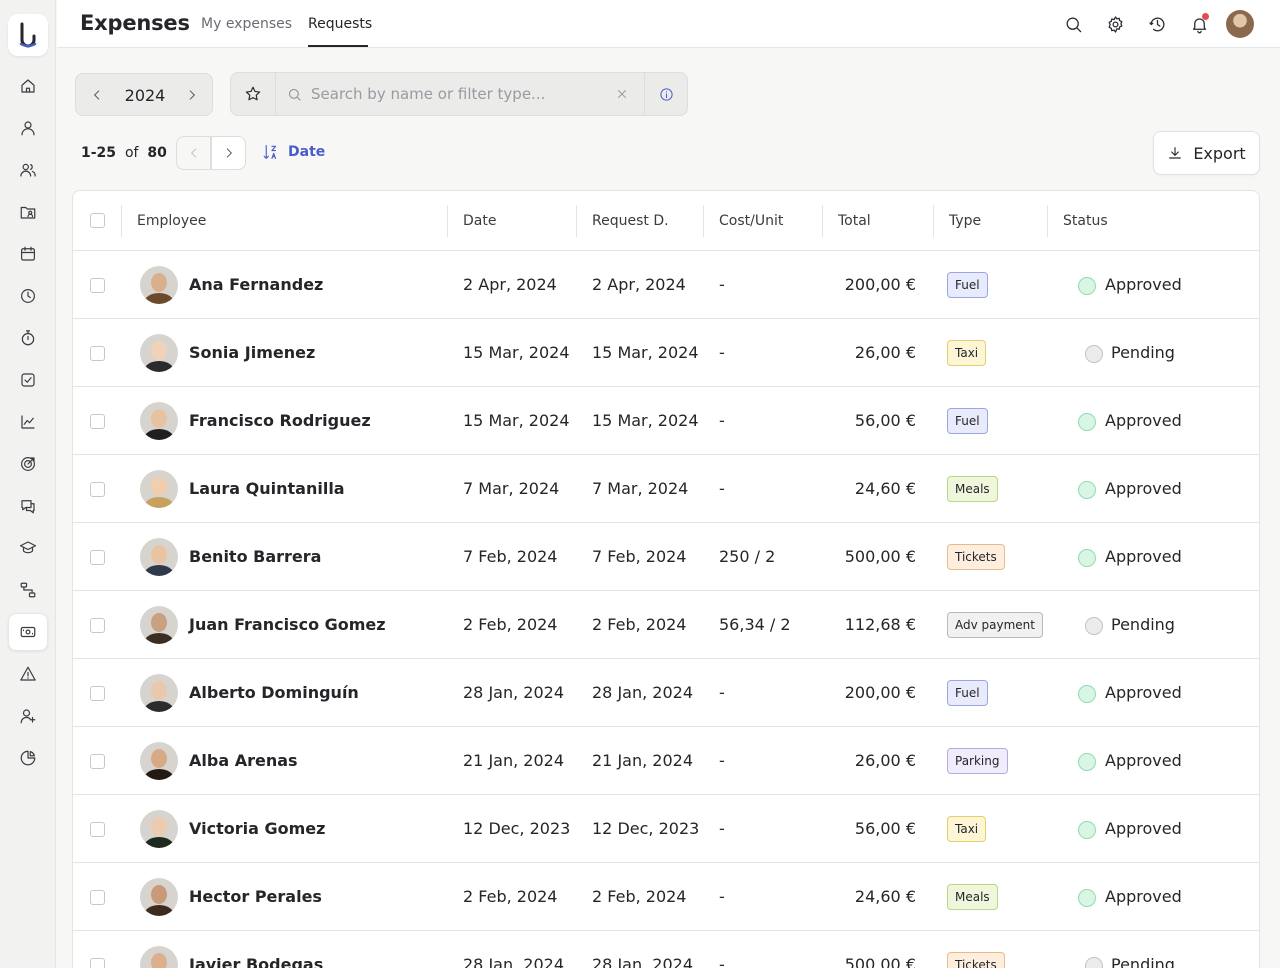 This screenshot has height=968, width=1280. Describe the element at coordinates (666, 94) in the screenshot. I see `search-info-button` at that location.